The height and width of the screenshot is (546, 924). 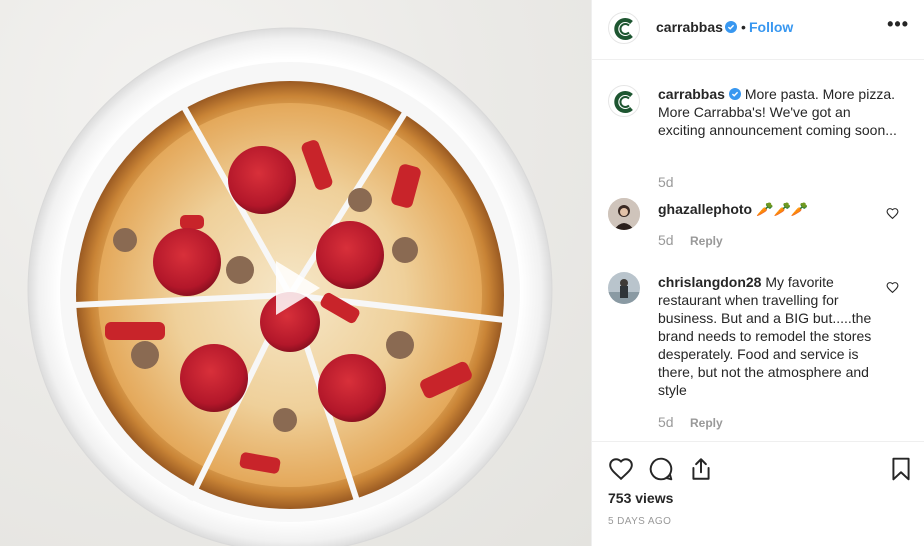 What do you see at coordinates (661, 469) in the screenshot?
I see `comment-icon` at bounding box center [661, 469].